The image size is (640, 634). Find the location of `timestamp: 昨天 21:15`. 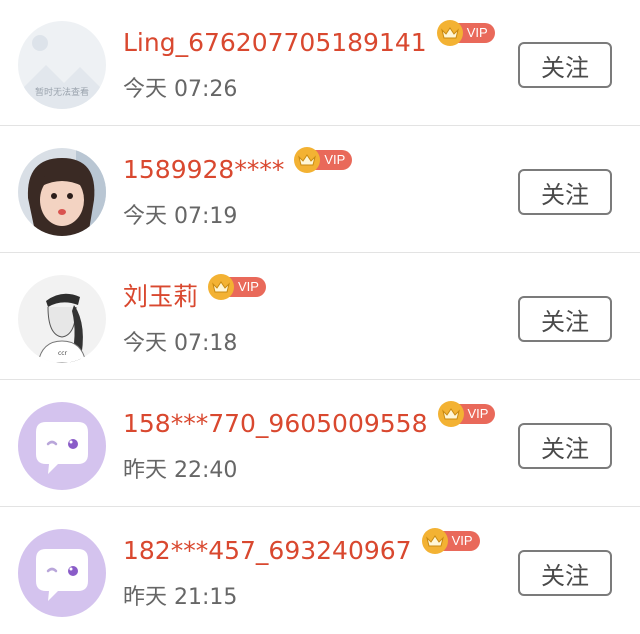

timestamp: 昨天 21:15 is located at coordinates (180, 597).